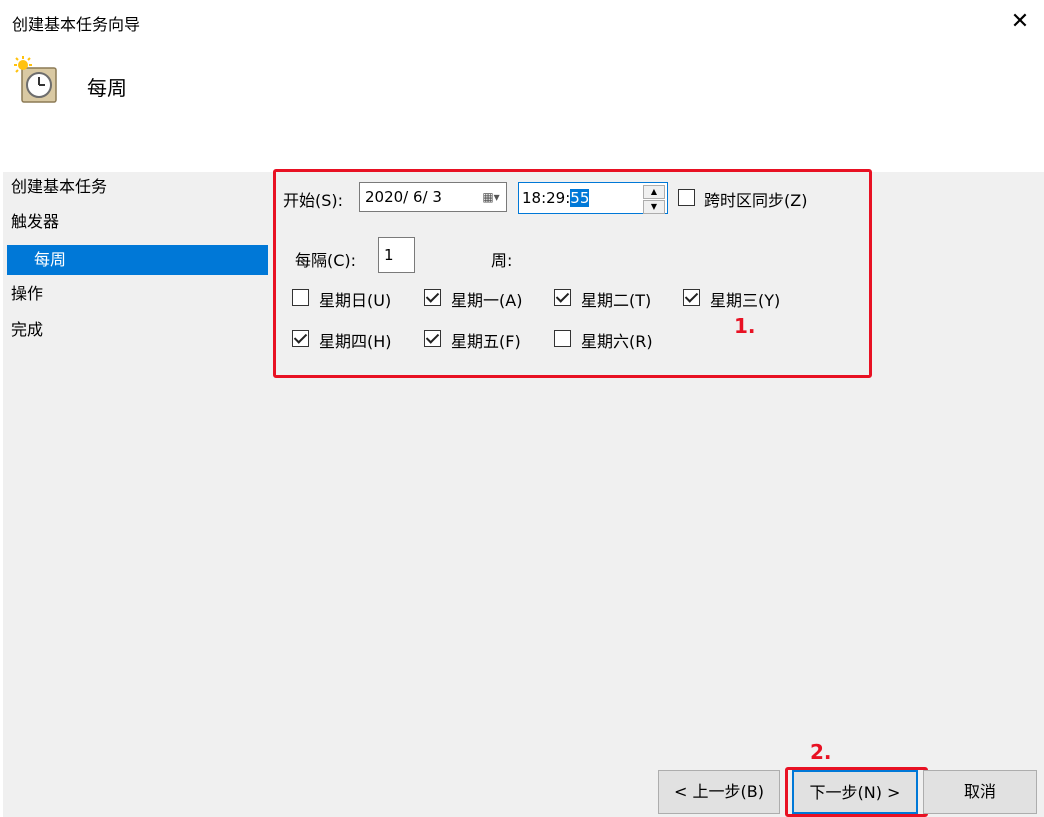 The width and height of the screenshot is (1044, 817). I want to click on day-checkbox-wednesday, so click(691, 297).